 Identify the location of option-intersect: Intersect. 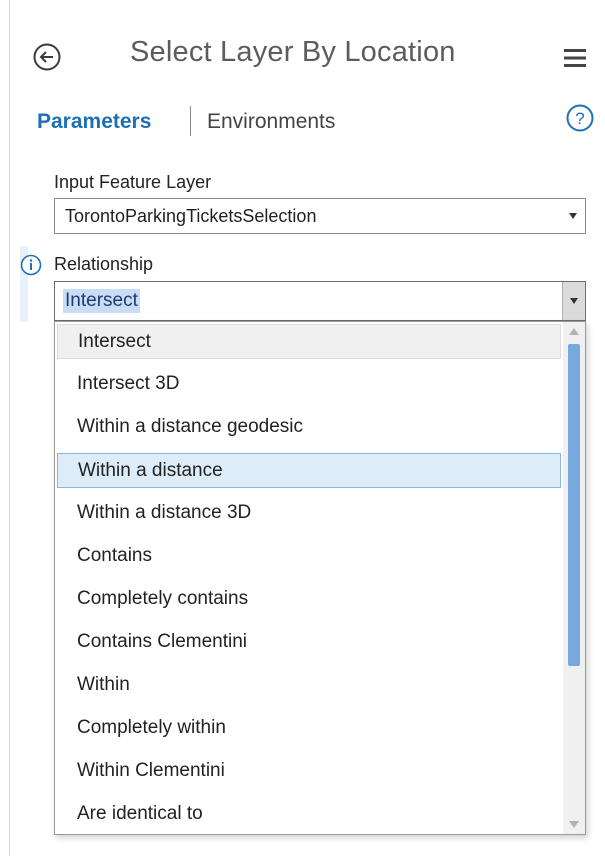
(309, 341).